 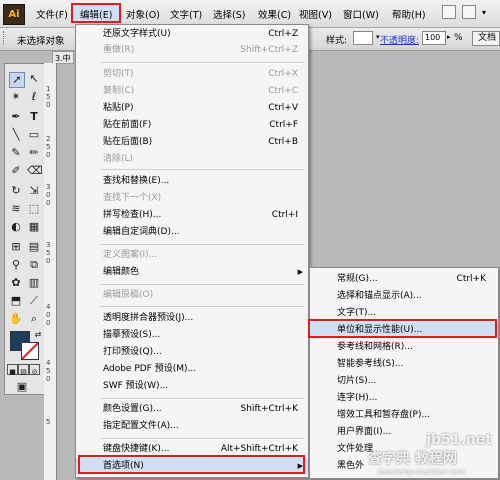 I want to click on no-stroke-slash-icon, so click(x=30, y=351).